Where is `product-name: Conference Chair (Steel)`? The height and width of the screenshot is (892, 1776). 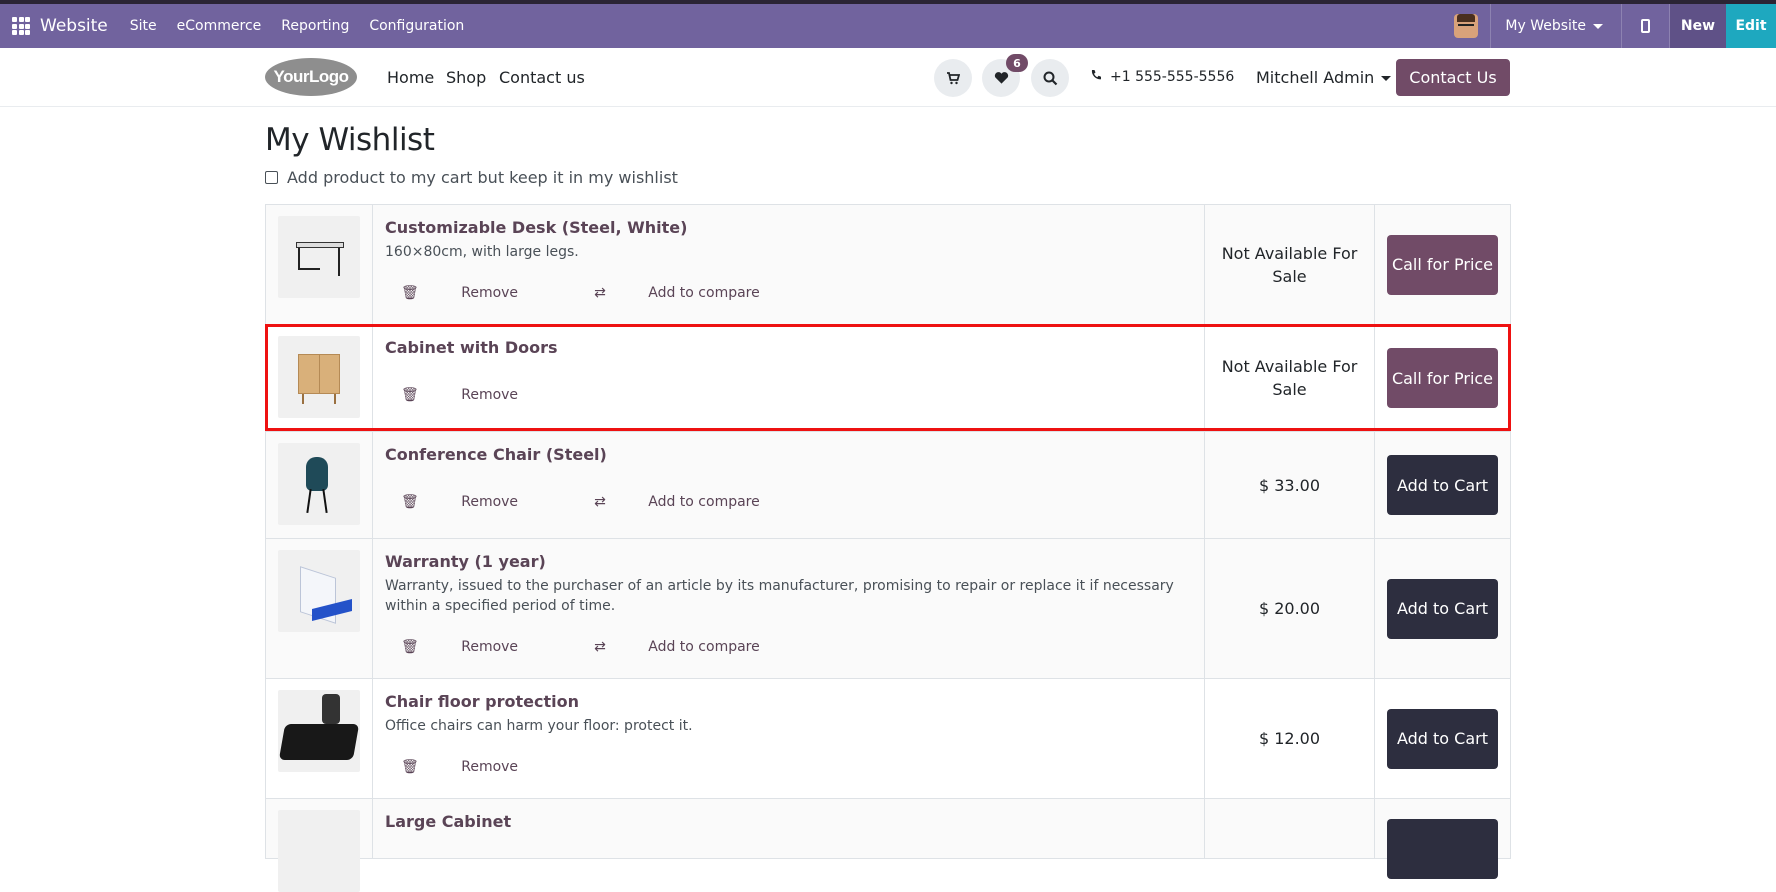
product-name: Conference Chair (Steel) is located at coordinates (496, 454).